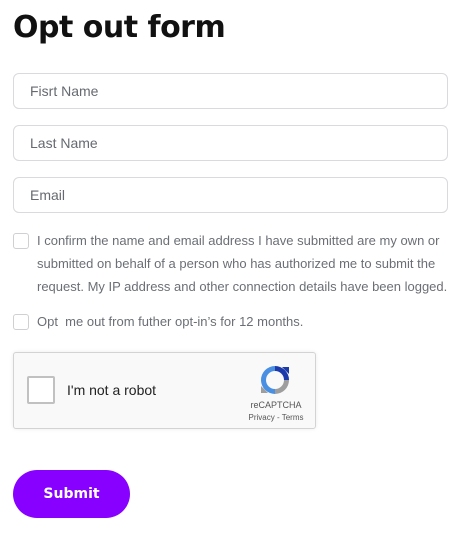  Describe the element at coordinates (21, 322) in the screenshot. I see `optout-checkbox` at that location.